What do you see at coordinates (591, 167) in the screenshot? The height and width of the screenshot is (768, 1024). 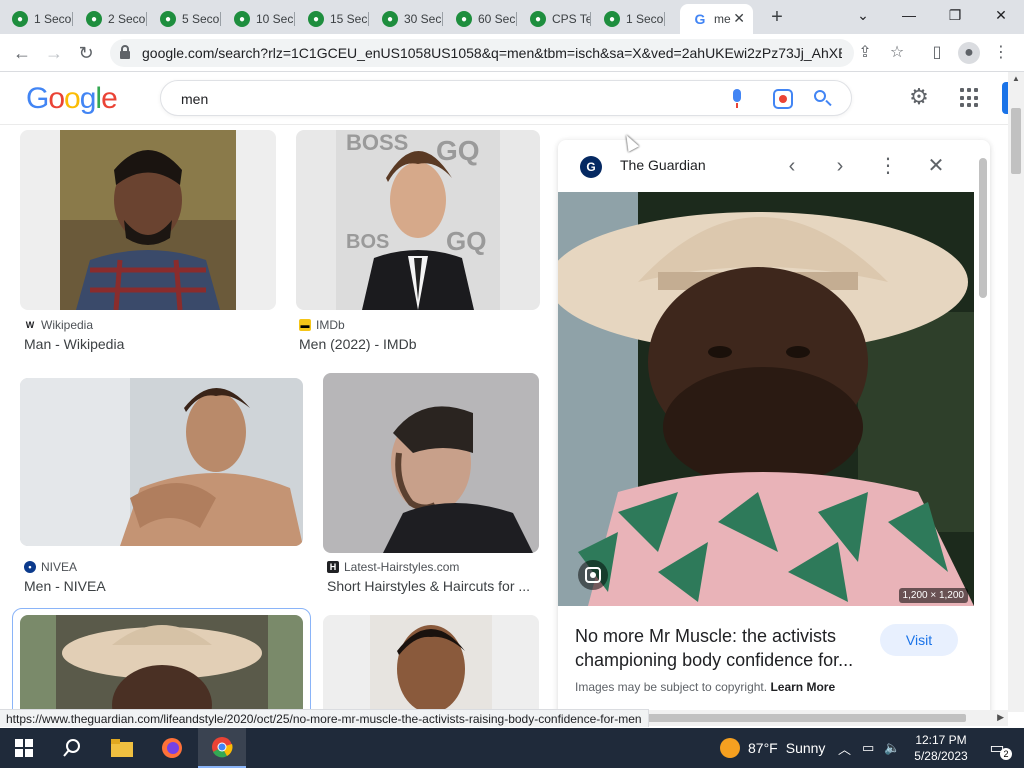 I see `guardian-favicon-icon: G` at bounding box center [591, 167].